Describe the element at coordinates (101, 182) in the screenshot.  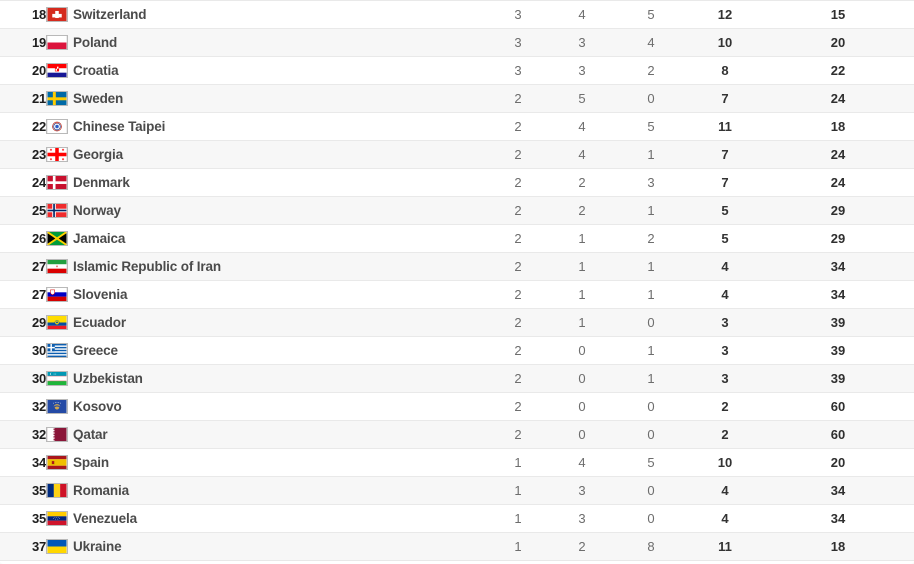
I see `country-name: Denmark` at that location.